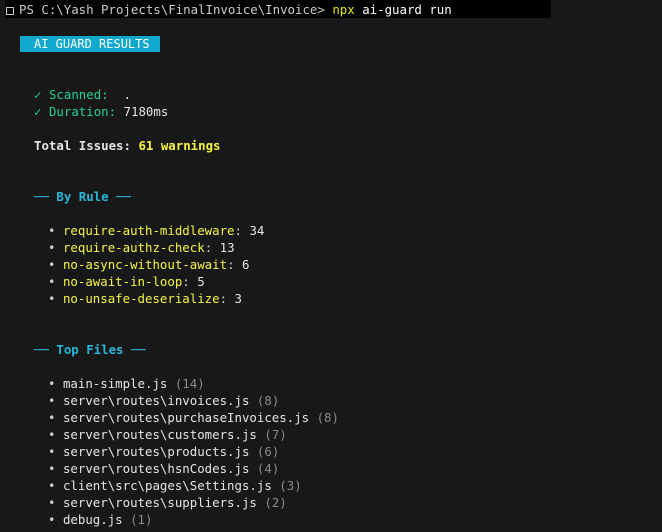  What do you see at coordinates (343, 9) in the screenshot?
I see `command-npx: npx` at bounding box center [343, 9].